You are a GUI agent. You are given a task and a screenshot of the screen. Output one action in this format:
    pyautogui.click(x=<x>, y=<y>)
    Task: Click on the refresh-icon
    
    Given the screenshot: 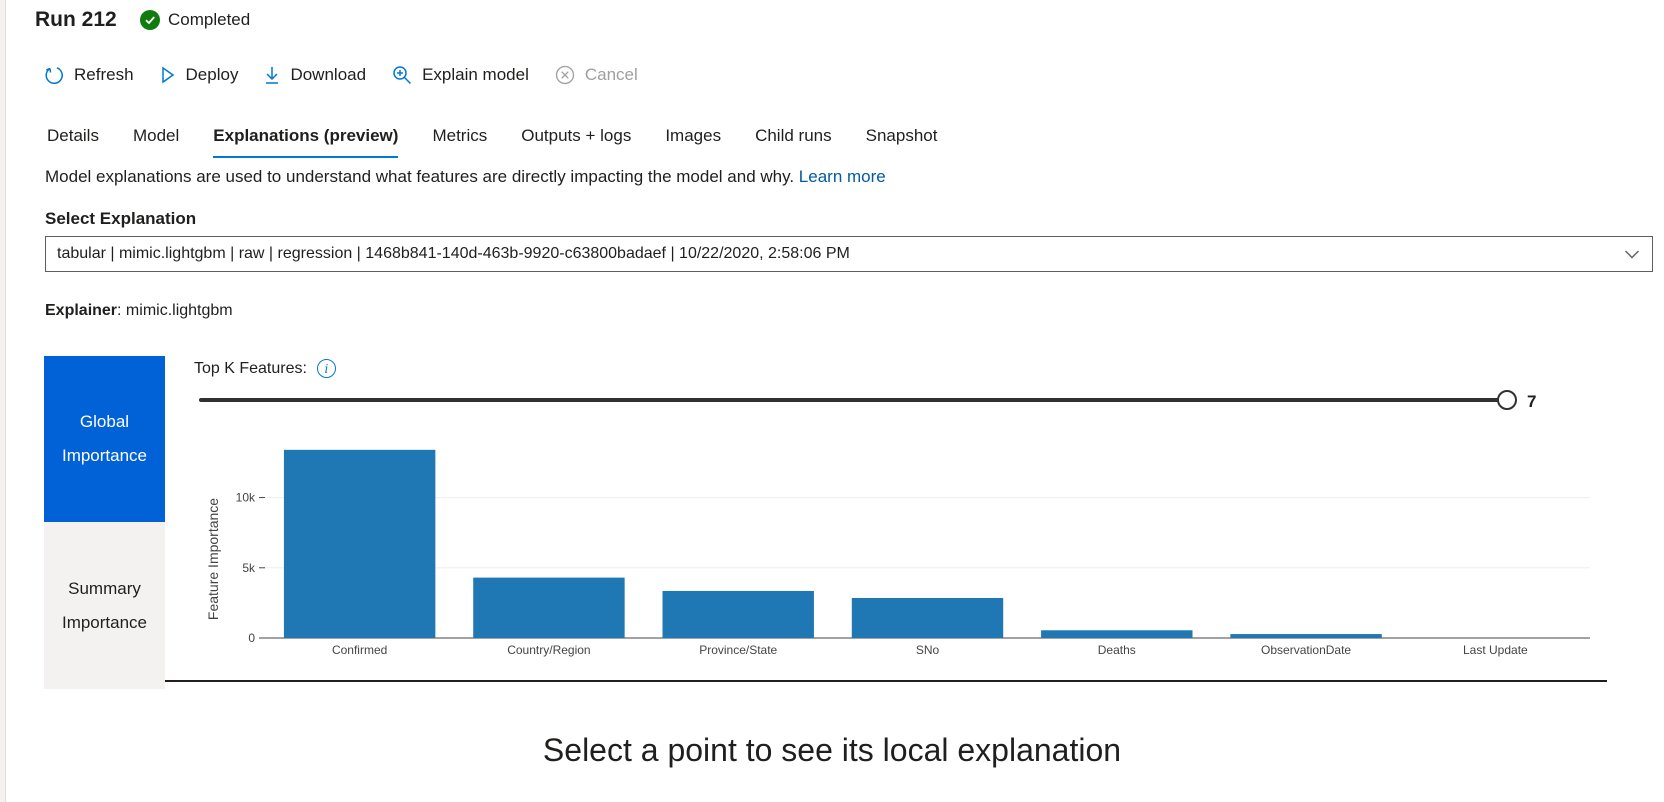 What is the action you would take?
    pyautogui.click(x=54, y=75)
    